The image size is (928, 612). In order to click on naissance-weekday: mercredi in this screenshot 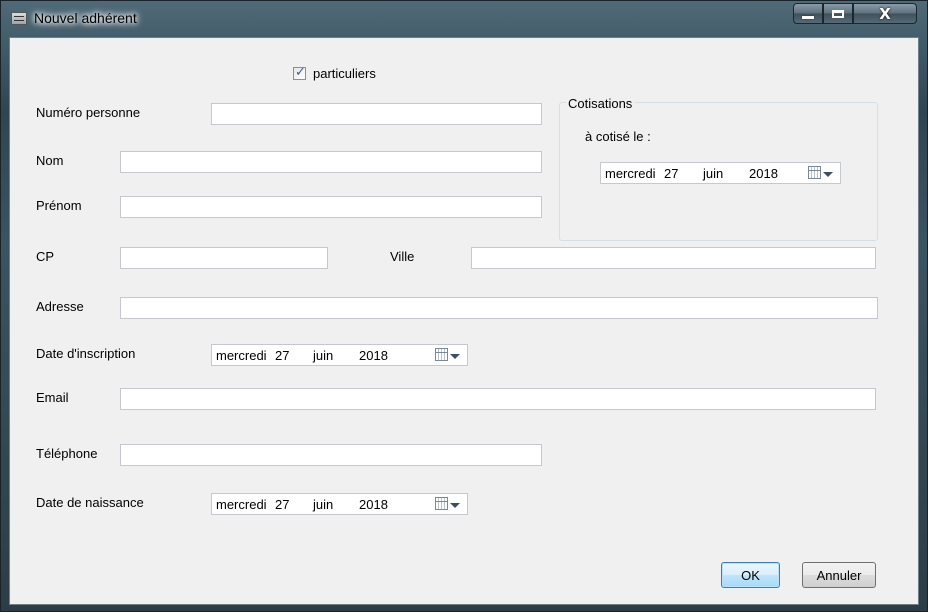, I will do `click(241, 504)`.